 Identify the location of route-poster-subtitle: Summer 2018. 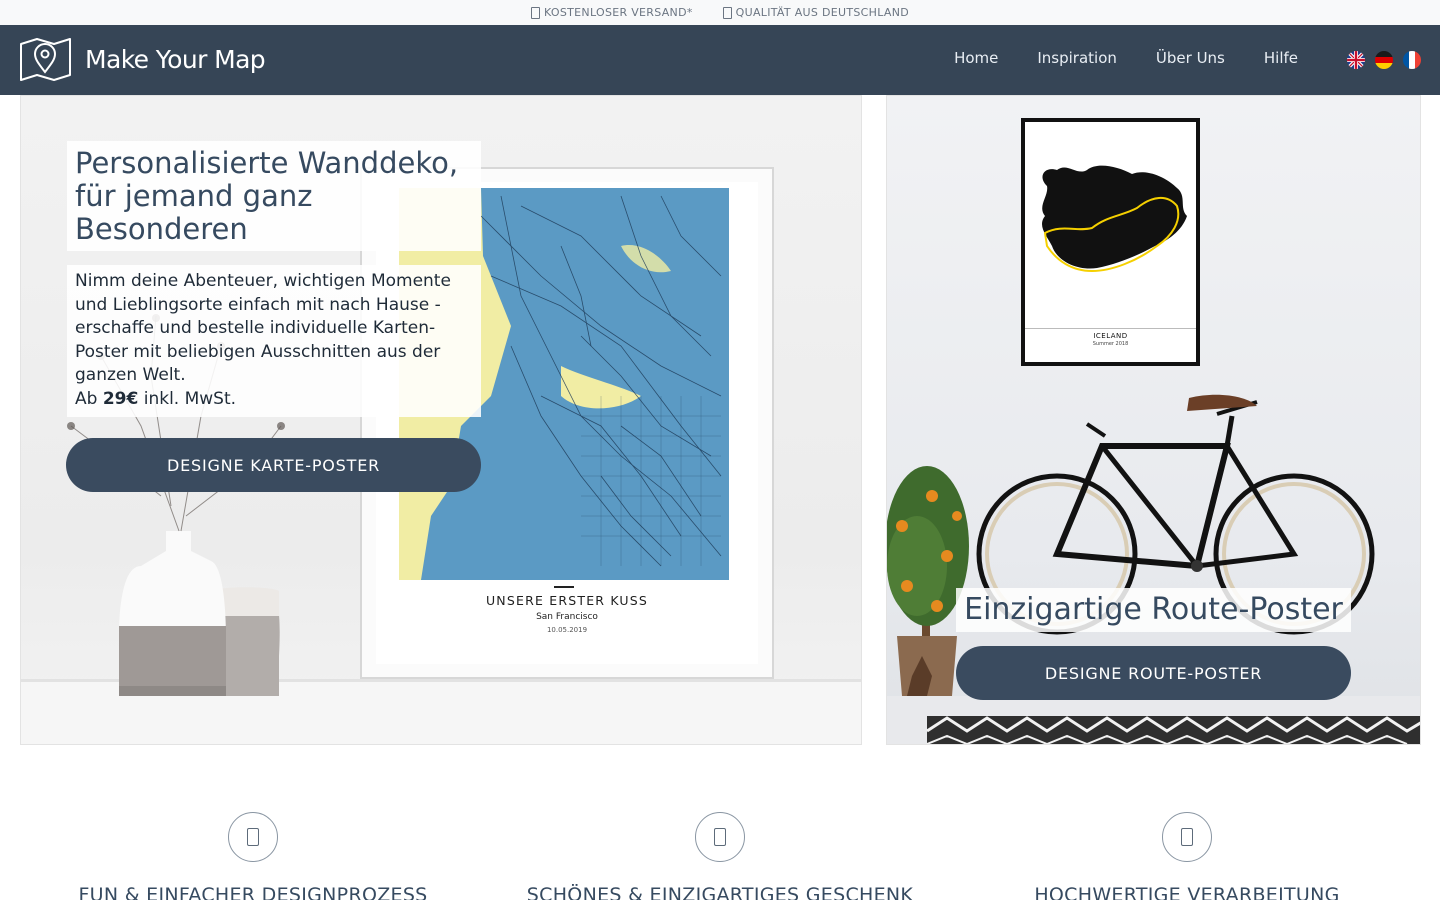
(1110, 344).